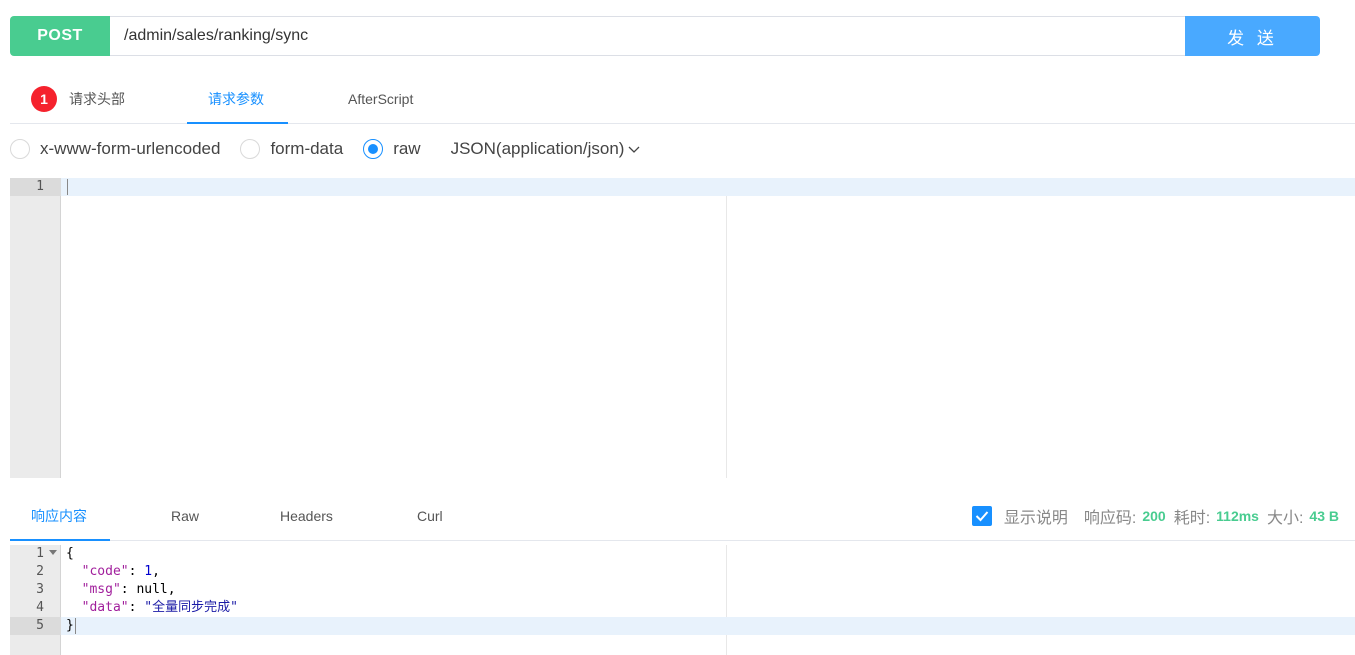 The image size is (1355, 655). What do you see at coordinates (1192, 518) in the screenshot?
I see `time-label: 耗时:` at bounding box center [1192, 518].